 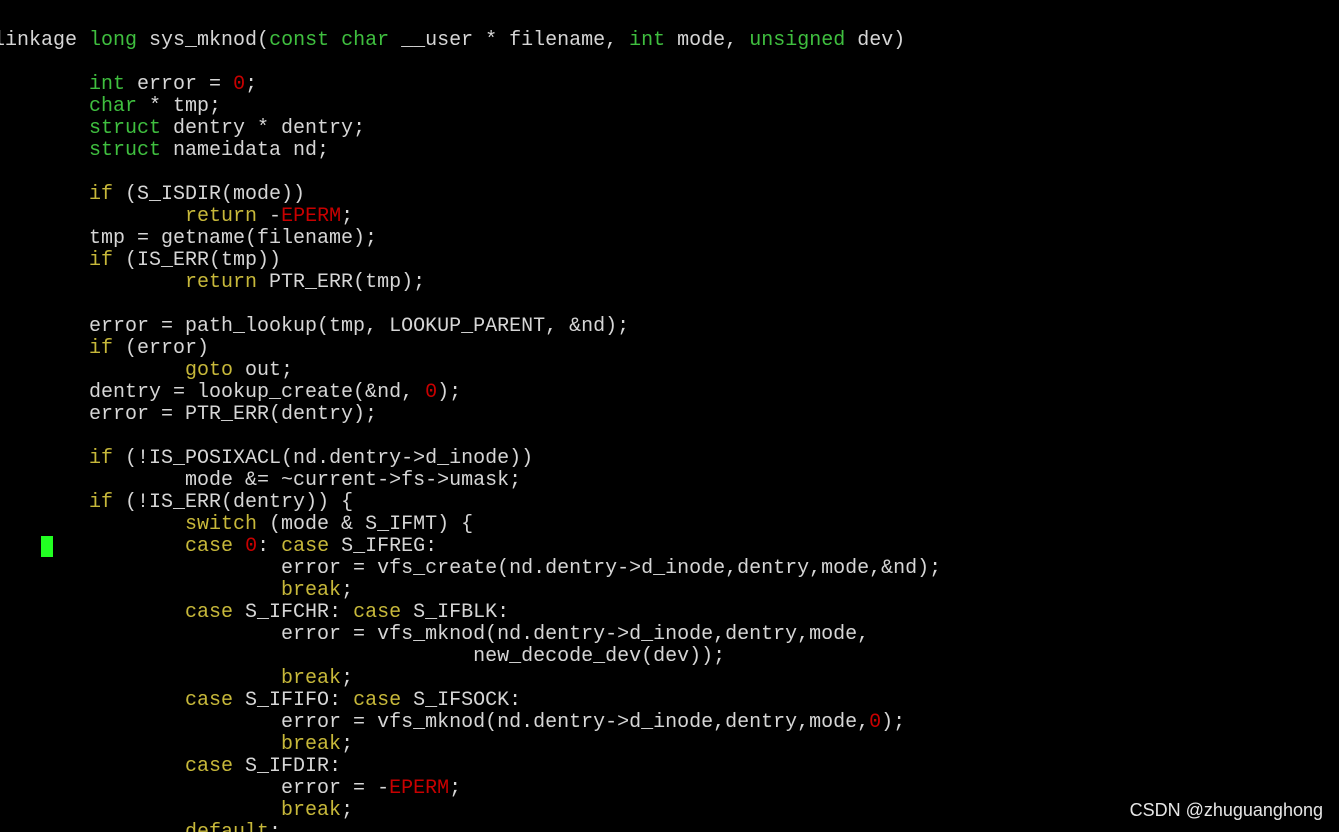 What do you see at coordinates (221, 216) in the screenshot?
I see `code-token: return` at bounding box center [221, 216].